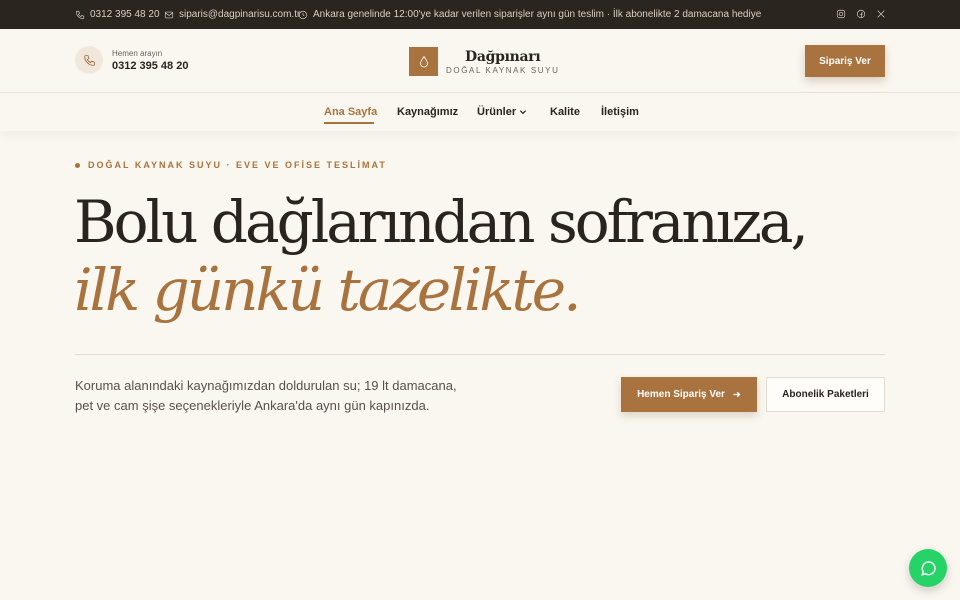 This screenshot has width=960, height=600. I want to click on hero-title-line1: Bolu dağlarından sofranıza,, so click(441, 222).